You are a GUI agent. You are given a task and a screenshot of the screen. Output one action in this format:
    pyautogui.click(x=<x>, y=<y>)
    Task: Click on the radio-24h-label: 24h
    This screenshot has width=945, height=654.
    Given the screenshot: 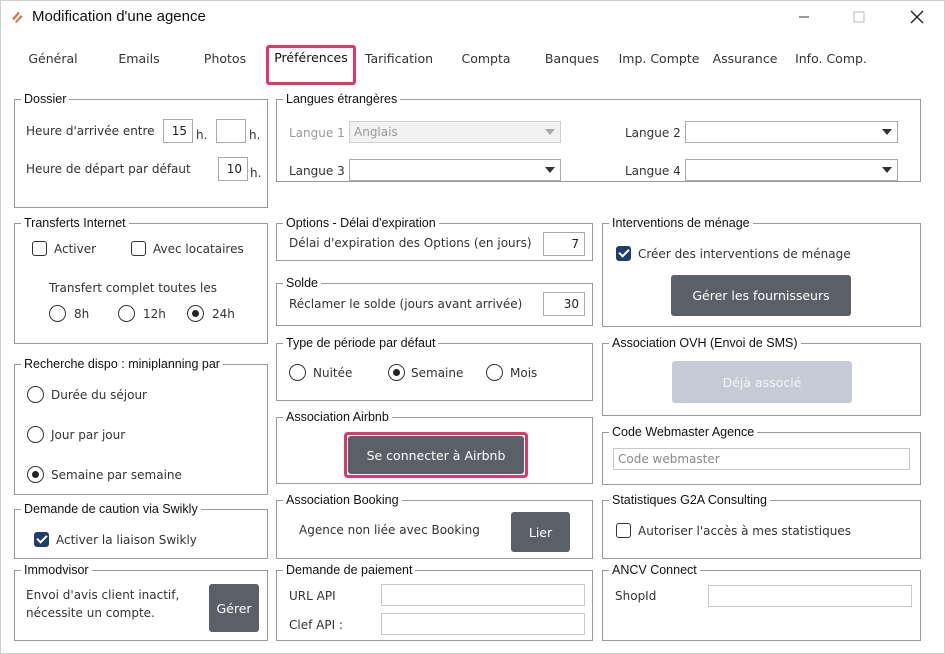 What is the action you would take?
    pyautogui.click(x=223, y=314)
    